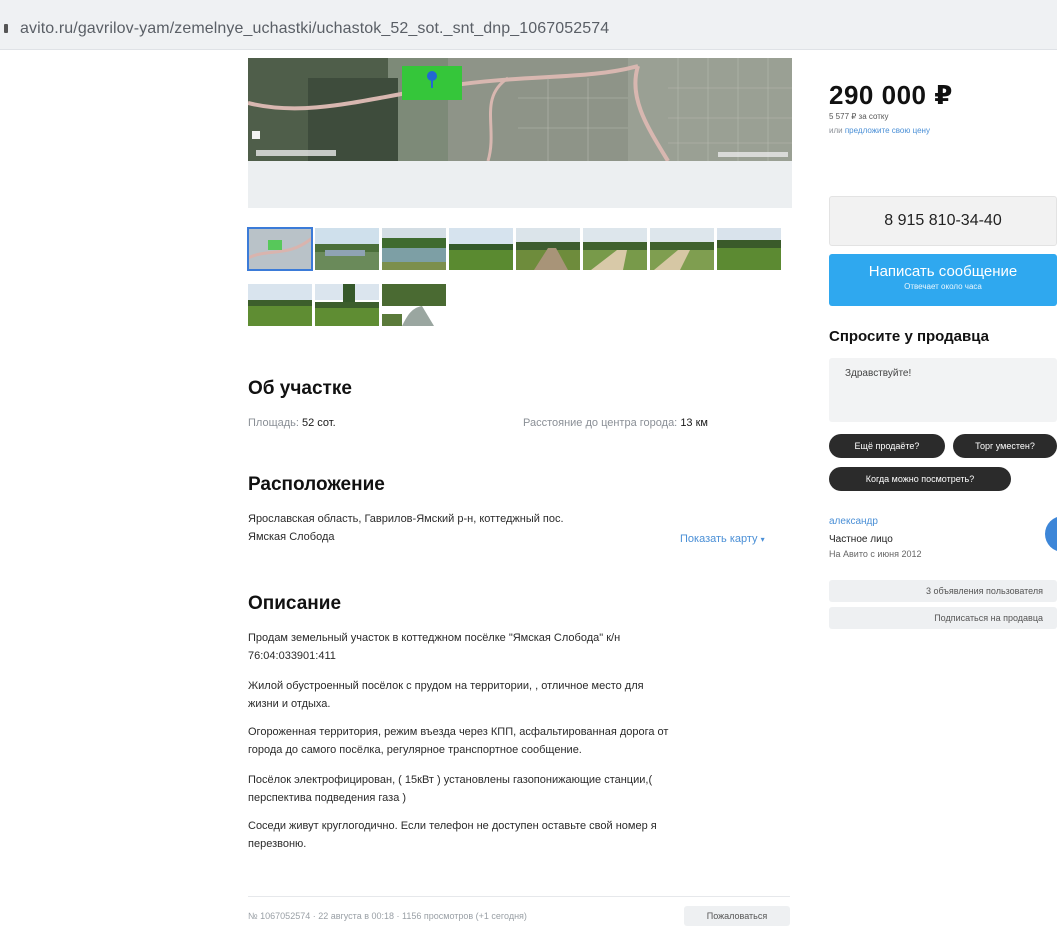 The height and width of the screenshot is (926, 1057). I want to click on offer-price-row: или предложите свою цену, so click(879, 130).